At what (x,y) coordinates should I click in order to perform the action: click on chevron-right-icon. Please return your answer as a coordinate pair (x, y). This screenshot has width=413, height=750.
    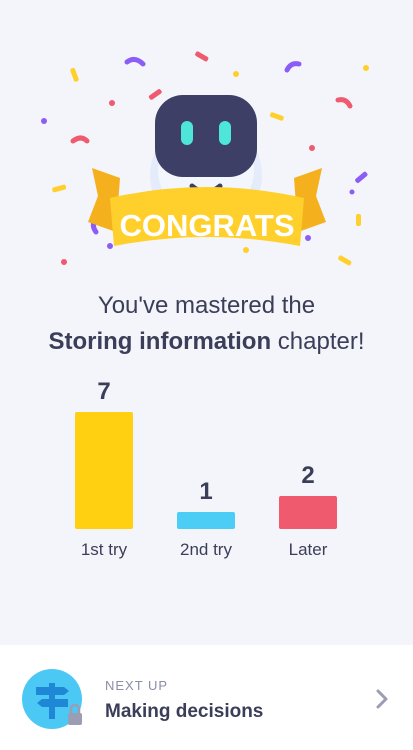
    Looking at the image, I should click on (382, 699).